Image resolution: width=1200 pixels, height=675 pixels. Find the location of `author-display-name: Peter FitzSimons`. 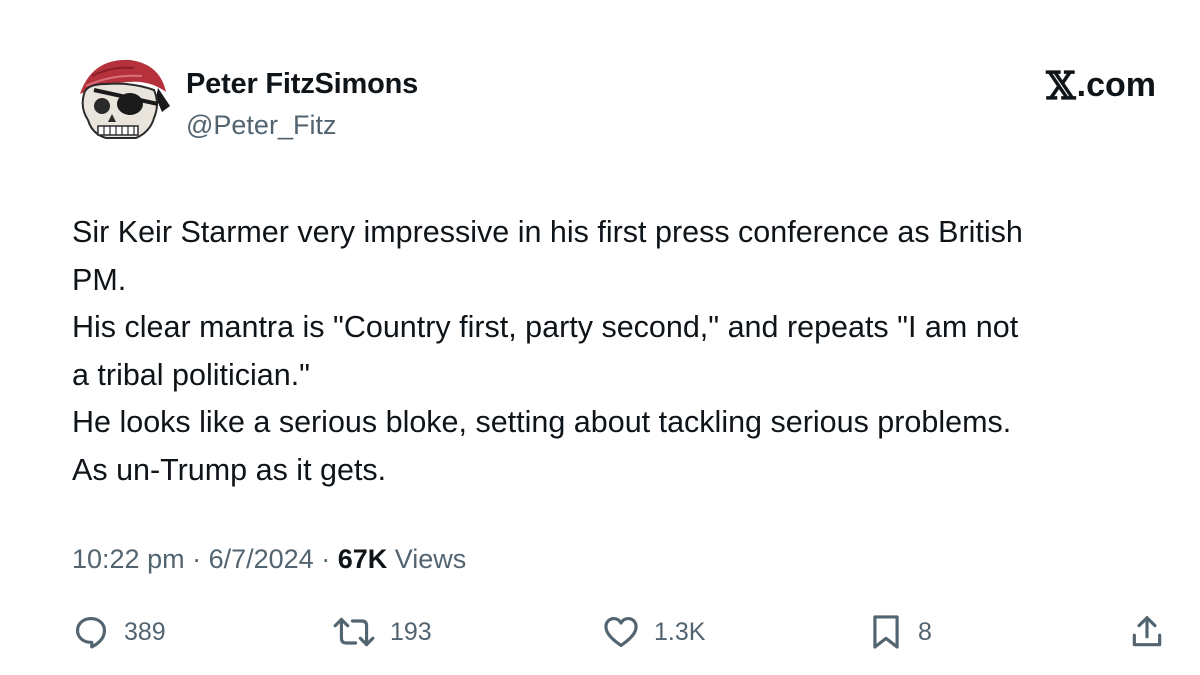

author-display-name: Peter FitzSimons is located at coordinates (302, 84).